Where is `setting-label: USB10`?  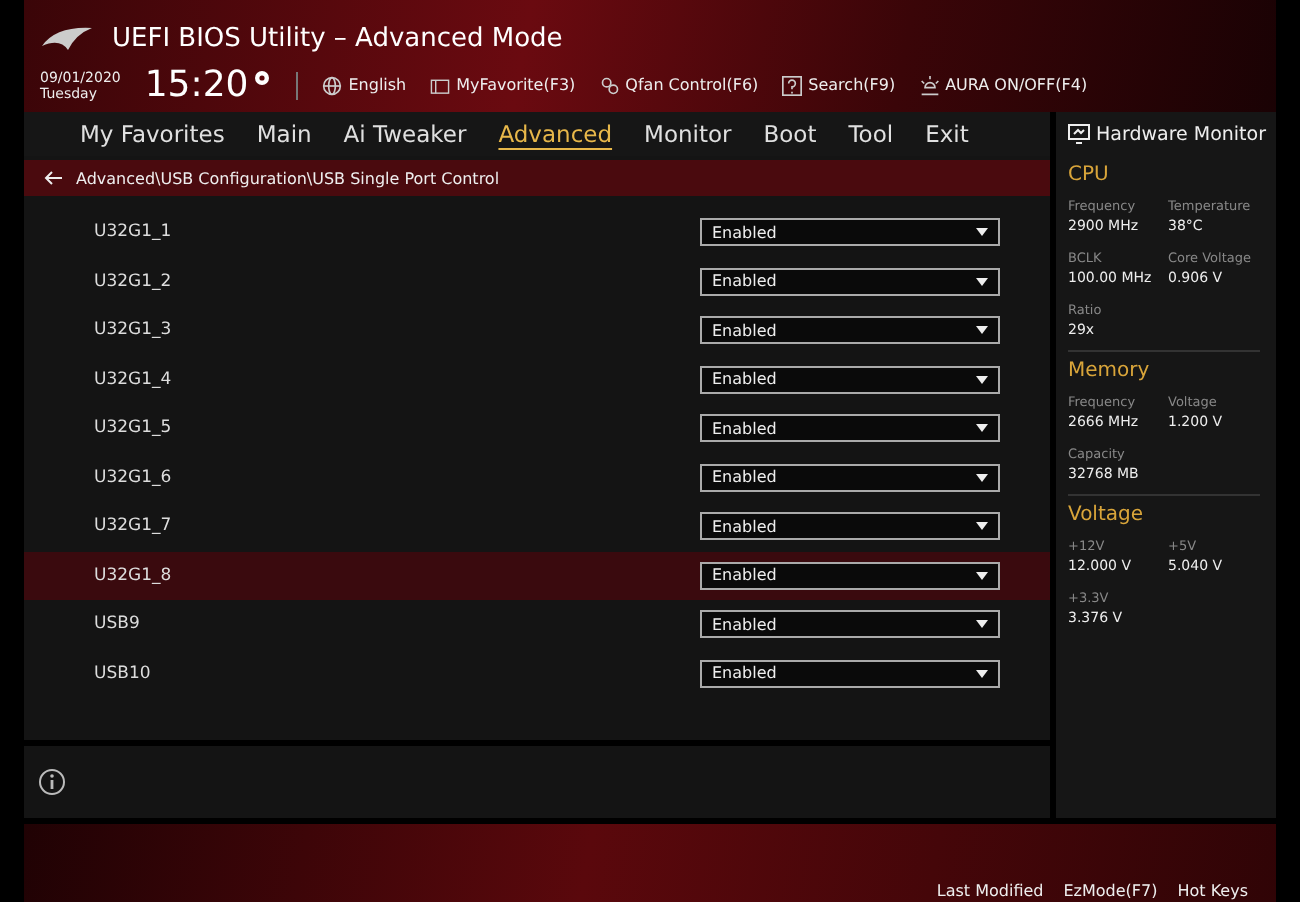
setting-label: USB10 is located at coordinates (122, 673).